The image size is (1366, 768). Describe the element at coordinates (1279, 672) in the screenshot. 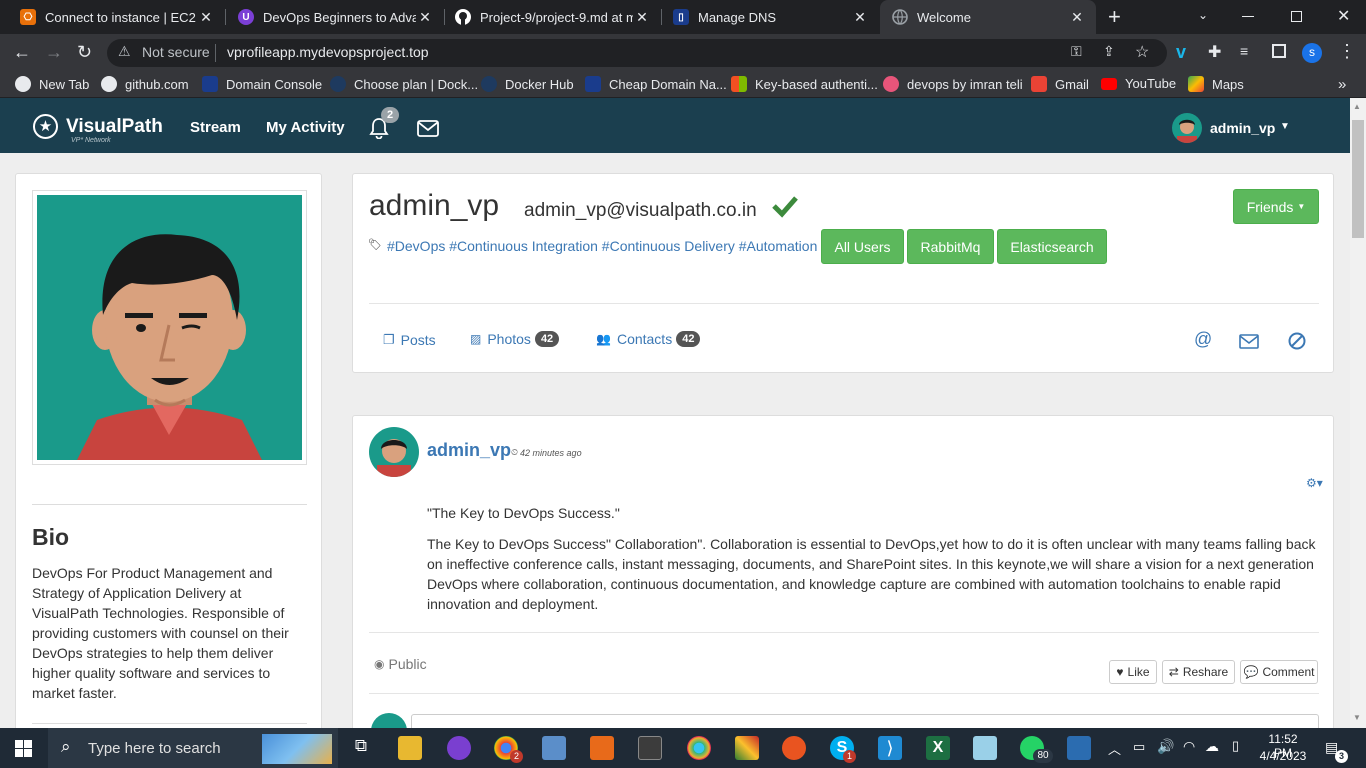

I see `comment-button: 💬 Comment` at that location.